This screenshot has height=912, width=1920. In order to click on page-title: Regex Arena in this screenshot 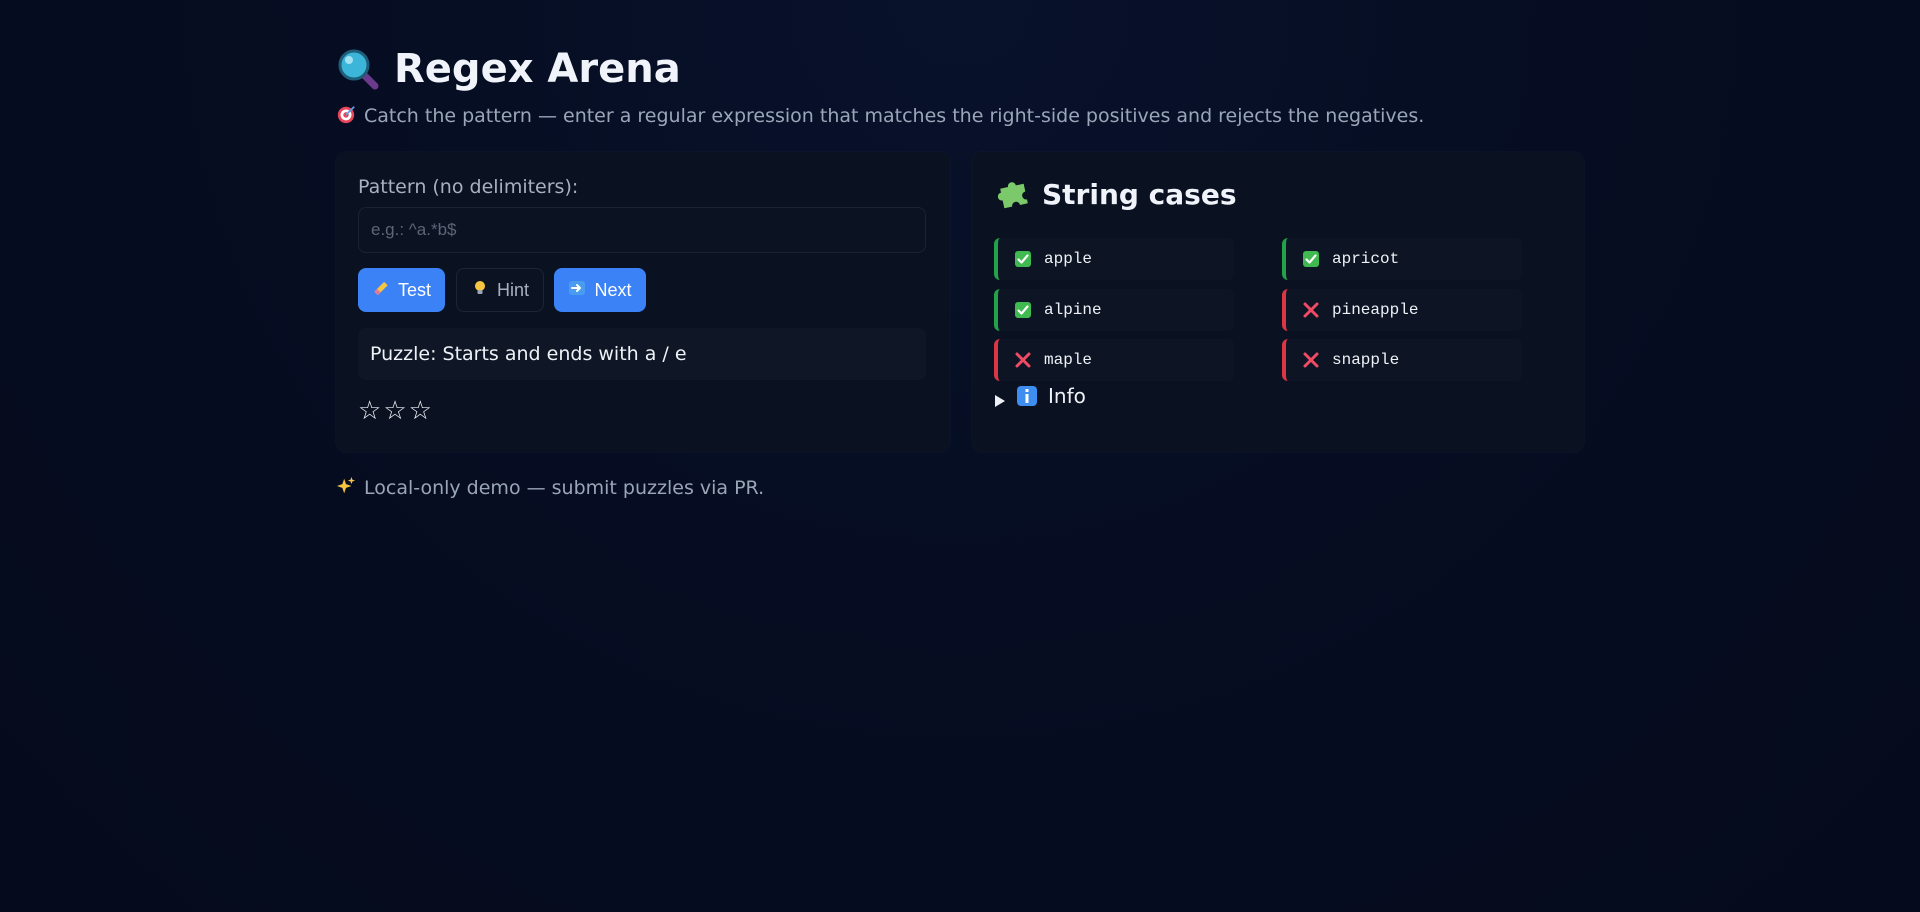, I will do `click(537, 69)`.